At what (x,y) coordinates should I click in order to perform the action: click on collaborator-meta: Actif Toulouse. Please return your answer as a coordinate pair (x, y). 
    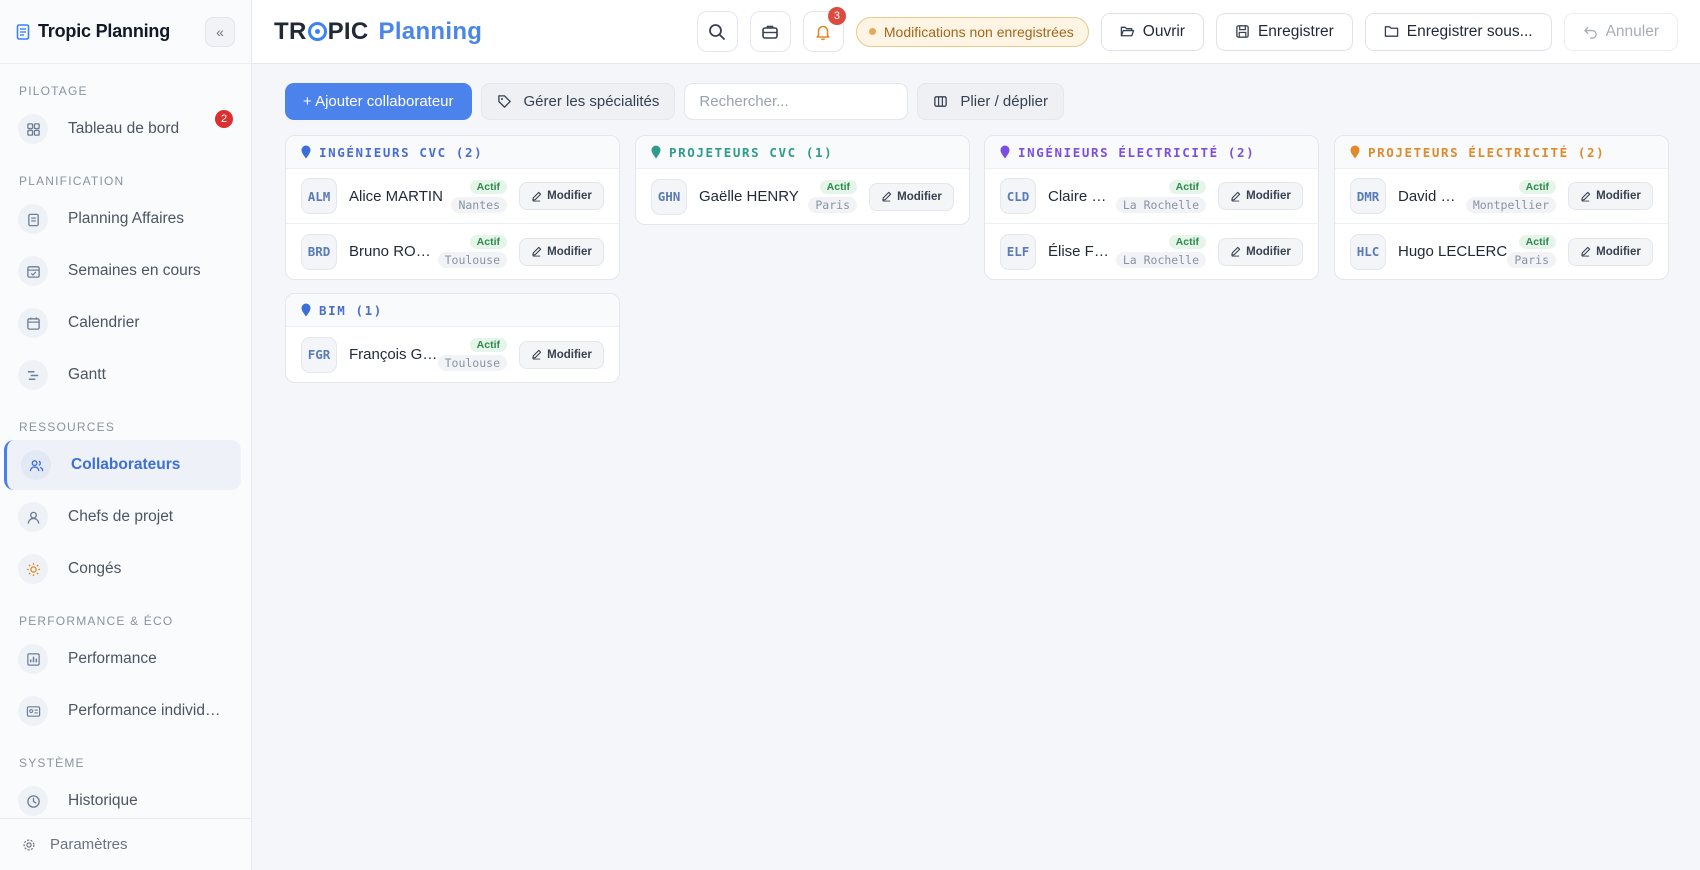
    Looking at the image, I should click on (472, 251).